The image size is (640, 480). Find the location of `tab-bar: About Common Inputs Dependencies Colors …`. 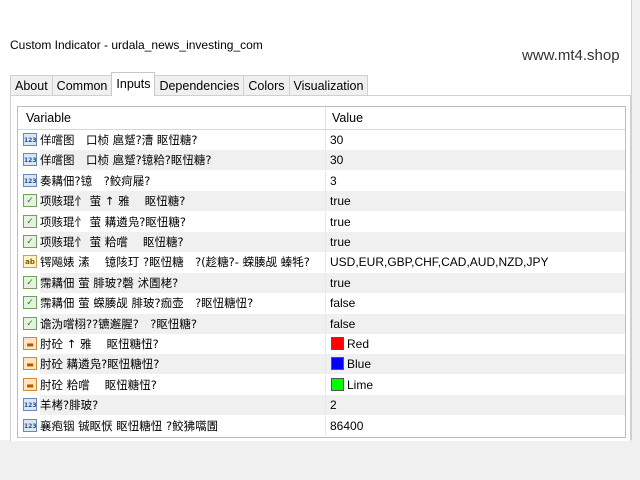

tab-bar: About Common Inputs Dependencies Colors … is located at coordinates (189, 84).